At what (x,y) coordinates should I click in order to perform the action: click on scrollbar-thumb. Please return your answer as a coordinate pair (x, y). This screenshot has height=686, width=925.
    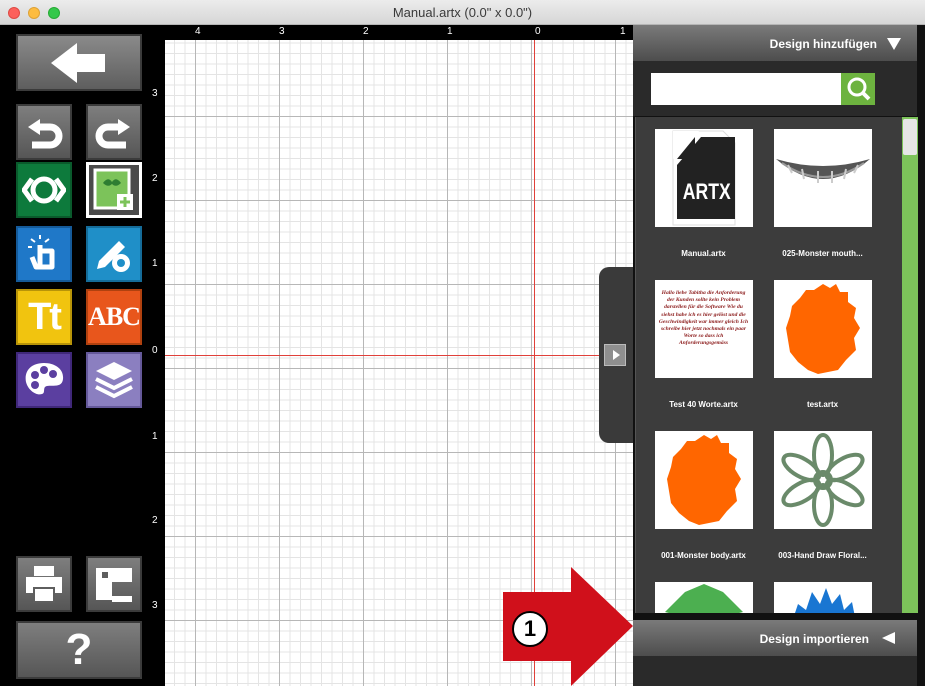
    Looking at the image, I should click on (910, 137).